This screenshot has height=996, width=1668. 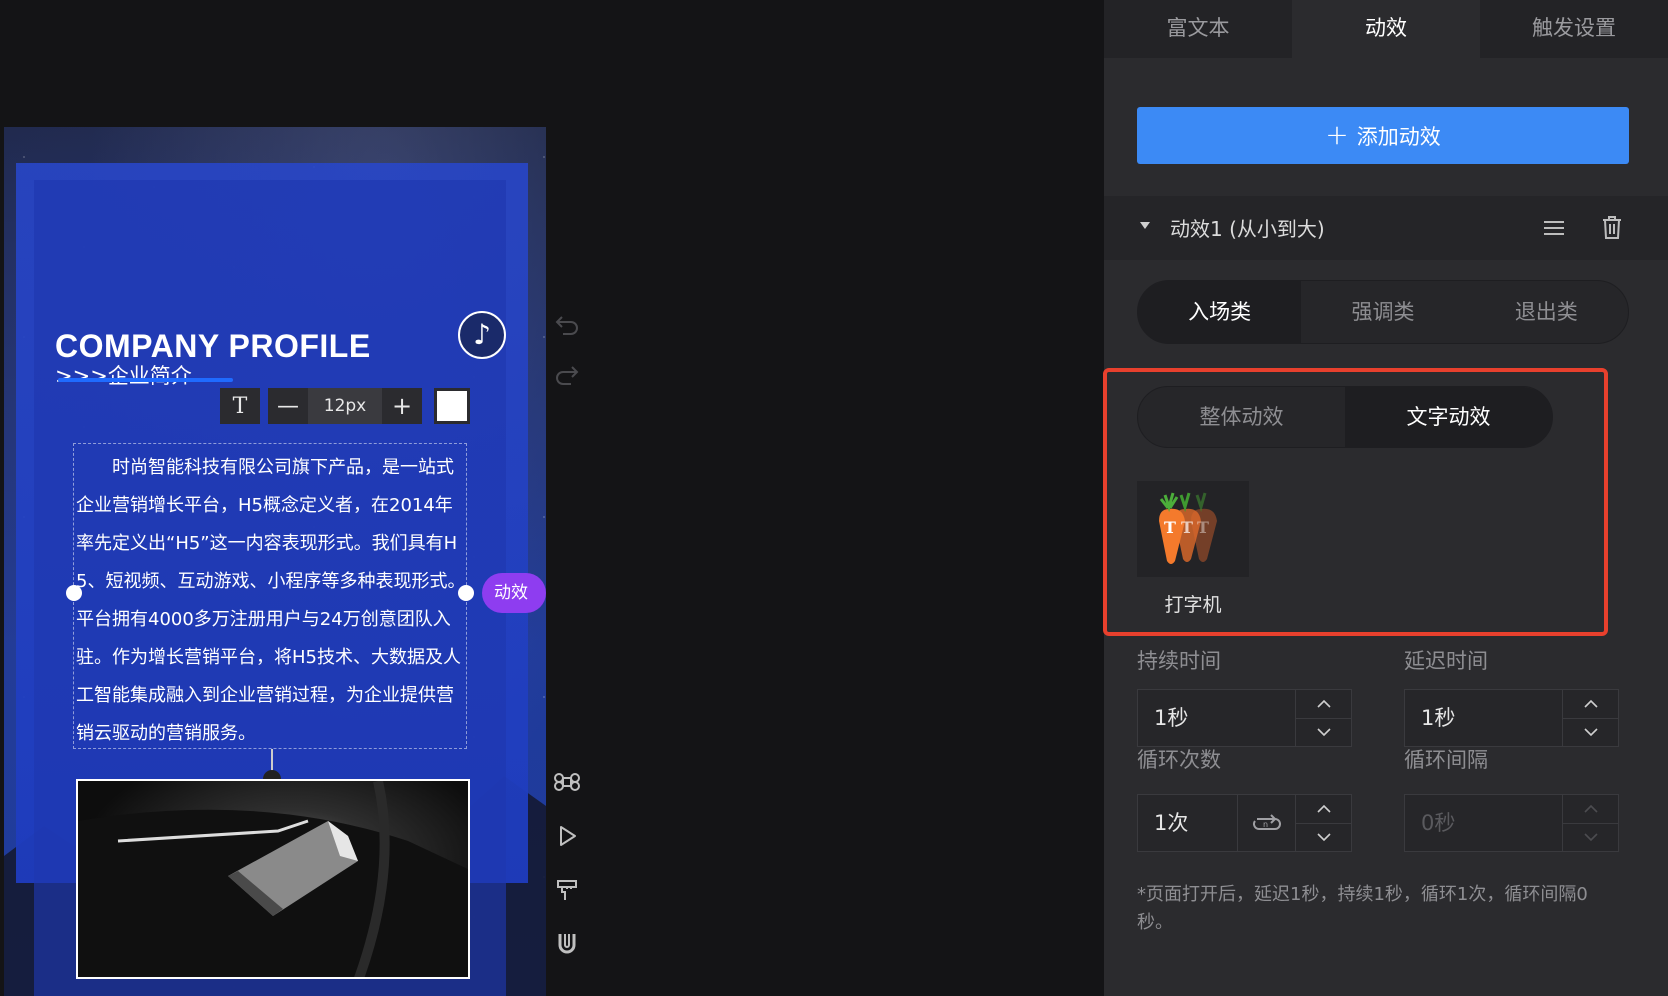 I want to click on text-format-toolbar: T — 12px +, so click(x=345, y=406).